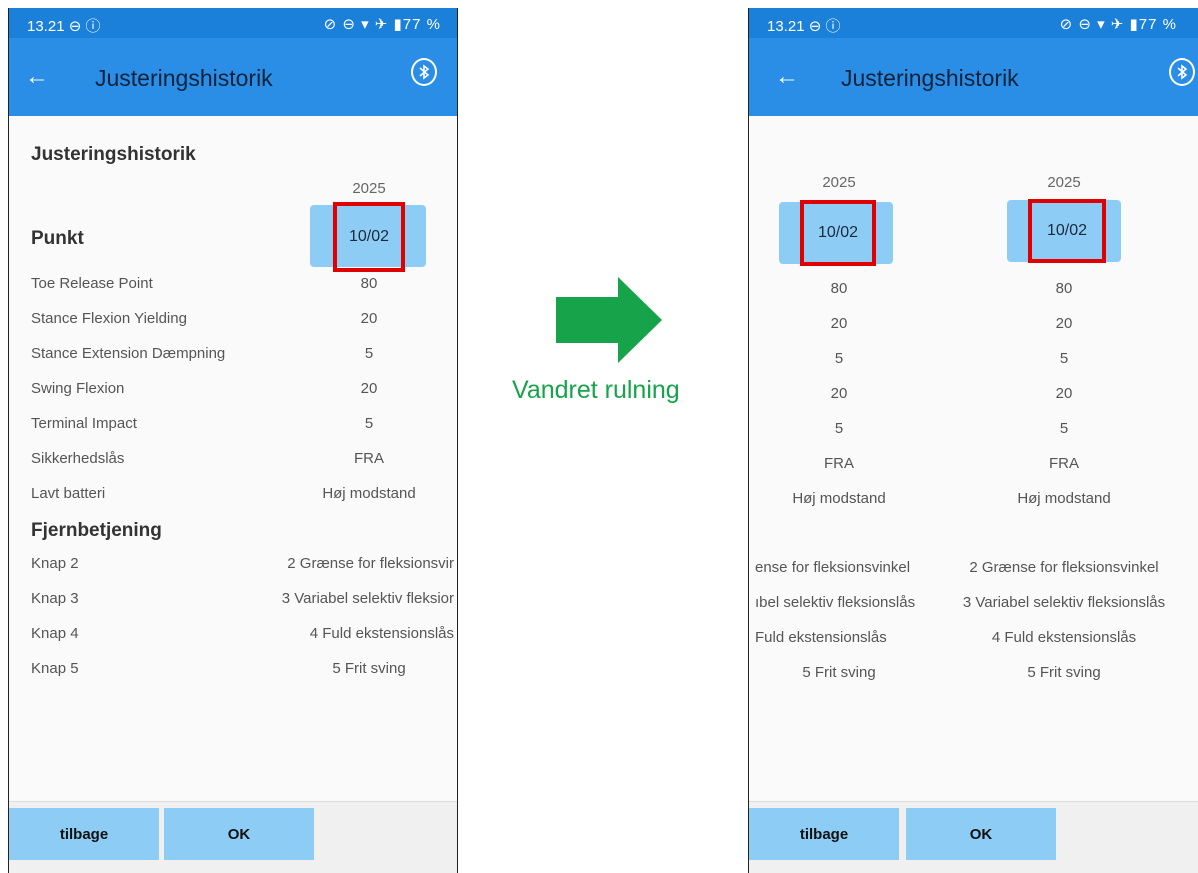 This screenshot has width=1198, height=873. Describe the element at coordinates (55, 668) in the screenshot. I see `remote-label: Knap 5` at that location.